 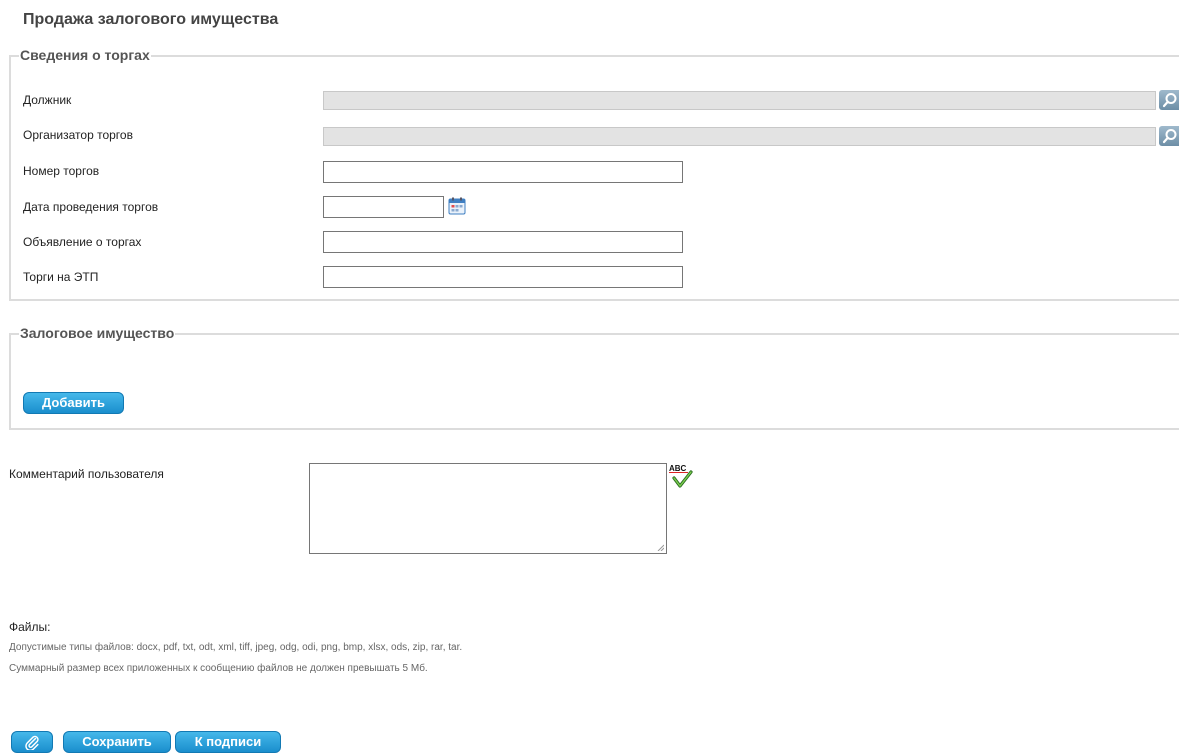 I want to click on comment-label: Комментарий пользователя, so click(x=86, y=474).